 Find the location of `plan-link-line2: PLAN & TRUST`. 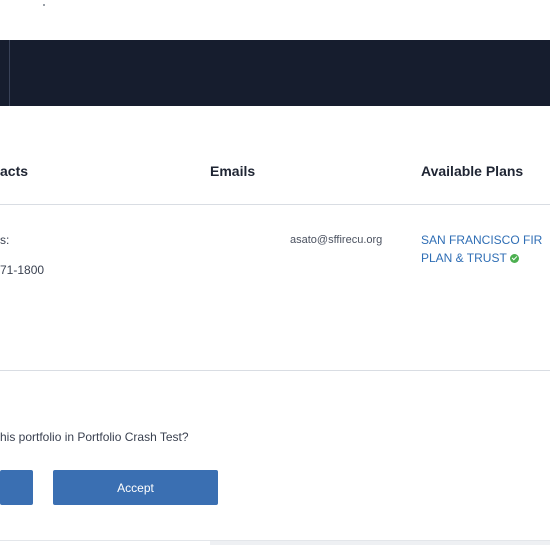

plan-link-line2: PLAN & TRUST is located at coordinates (470, 258).